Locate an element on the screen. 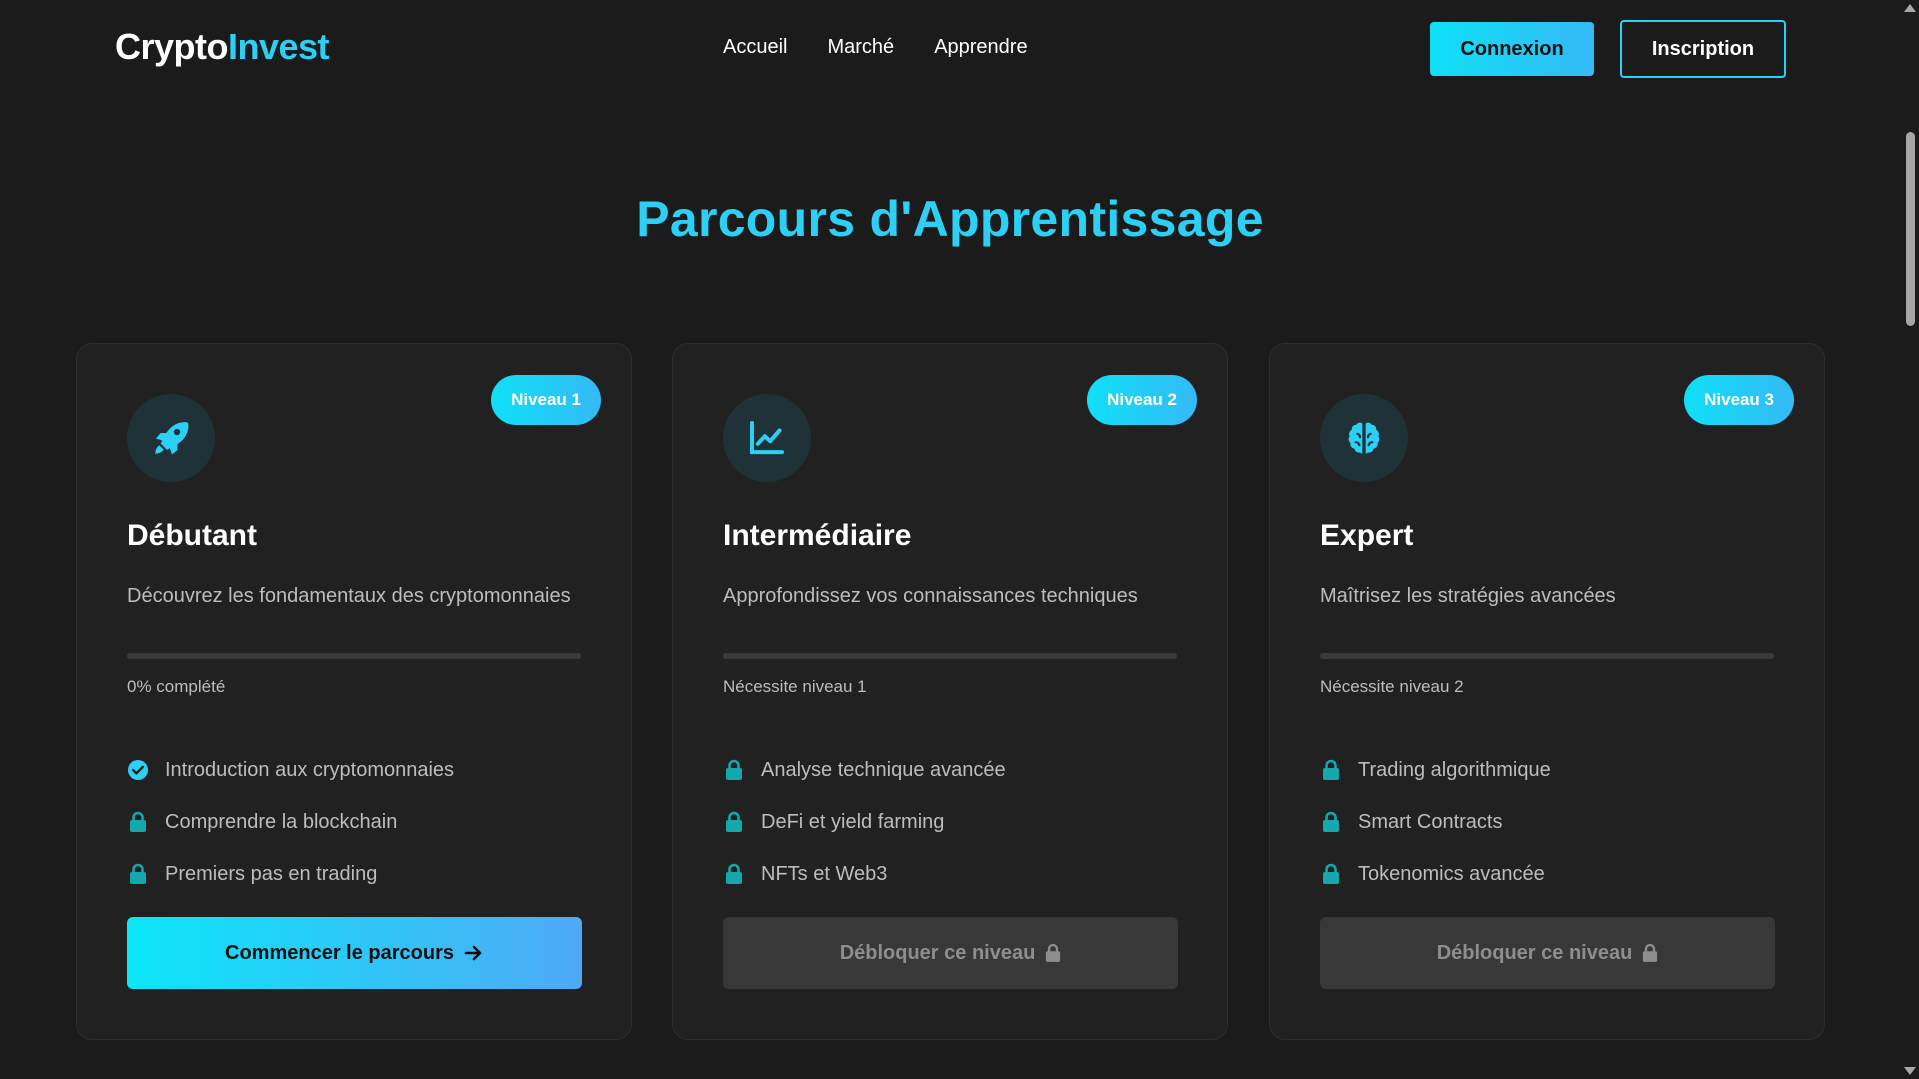  brand-logo-part2: Invest is located at coordinates (279, 46).